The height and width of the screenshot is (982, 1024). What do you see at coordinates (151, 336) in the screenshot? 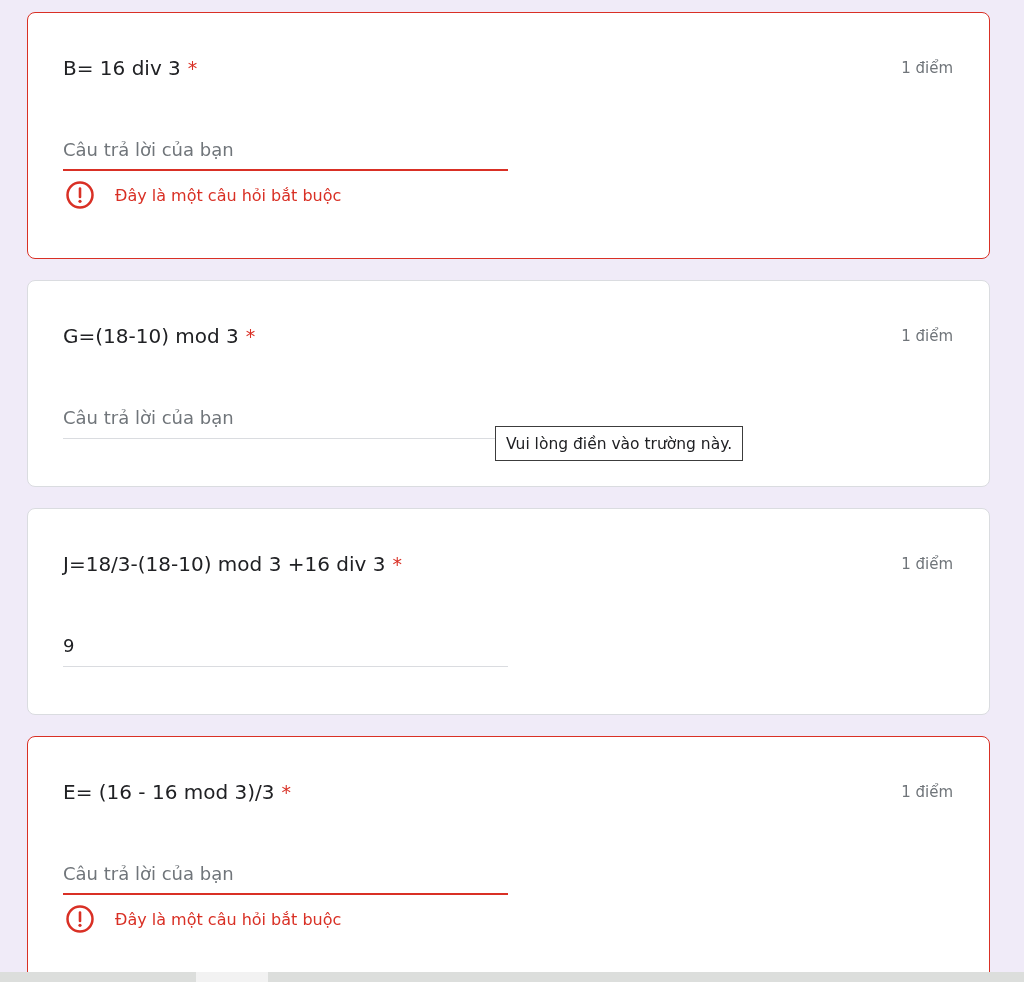
I see `question-title: G=(18-10) mod 3` at bounding box center [151, 336].